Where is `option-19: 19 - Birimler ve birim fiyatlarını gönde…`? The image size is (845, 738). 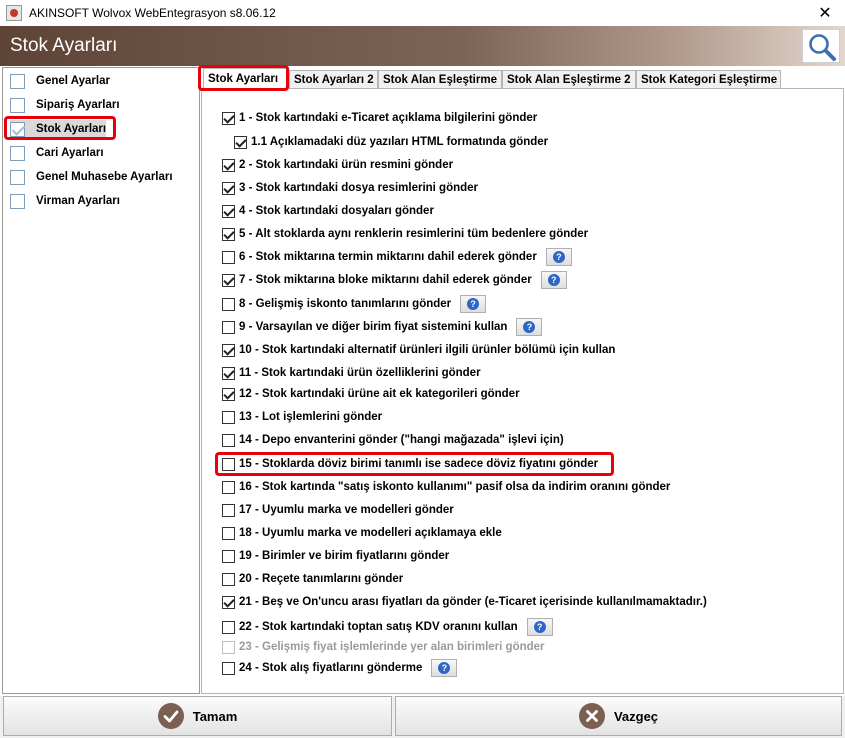
option-19: 19 - Birimler ve birim fiyatlarını gönde… is located at coordinates (335, 556).